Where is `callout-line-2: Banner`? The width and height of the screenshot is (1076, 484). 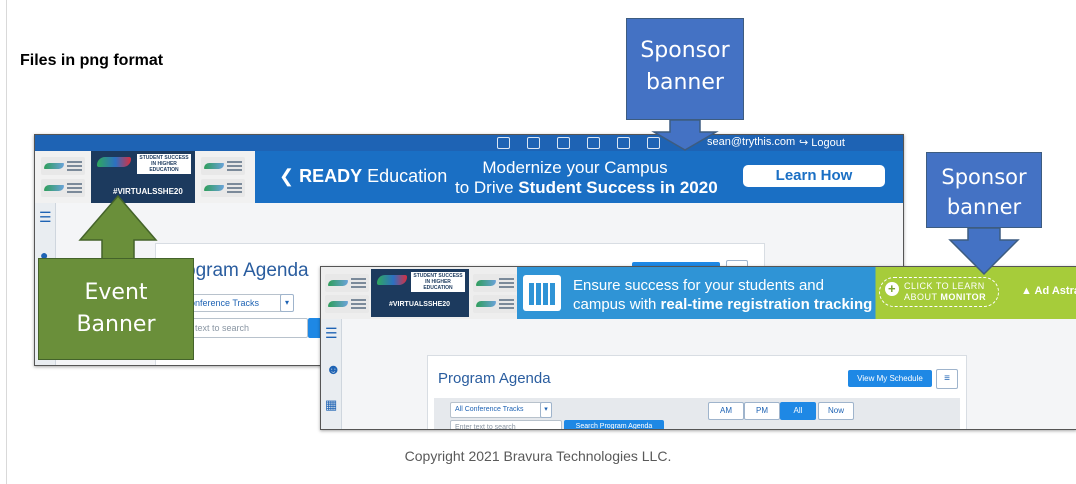 callout-line-2: Banner is located at coordinates (116, 324).